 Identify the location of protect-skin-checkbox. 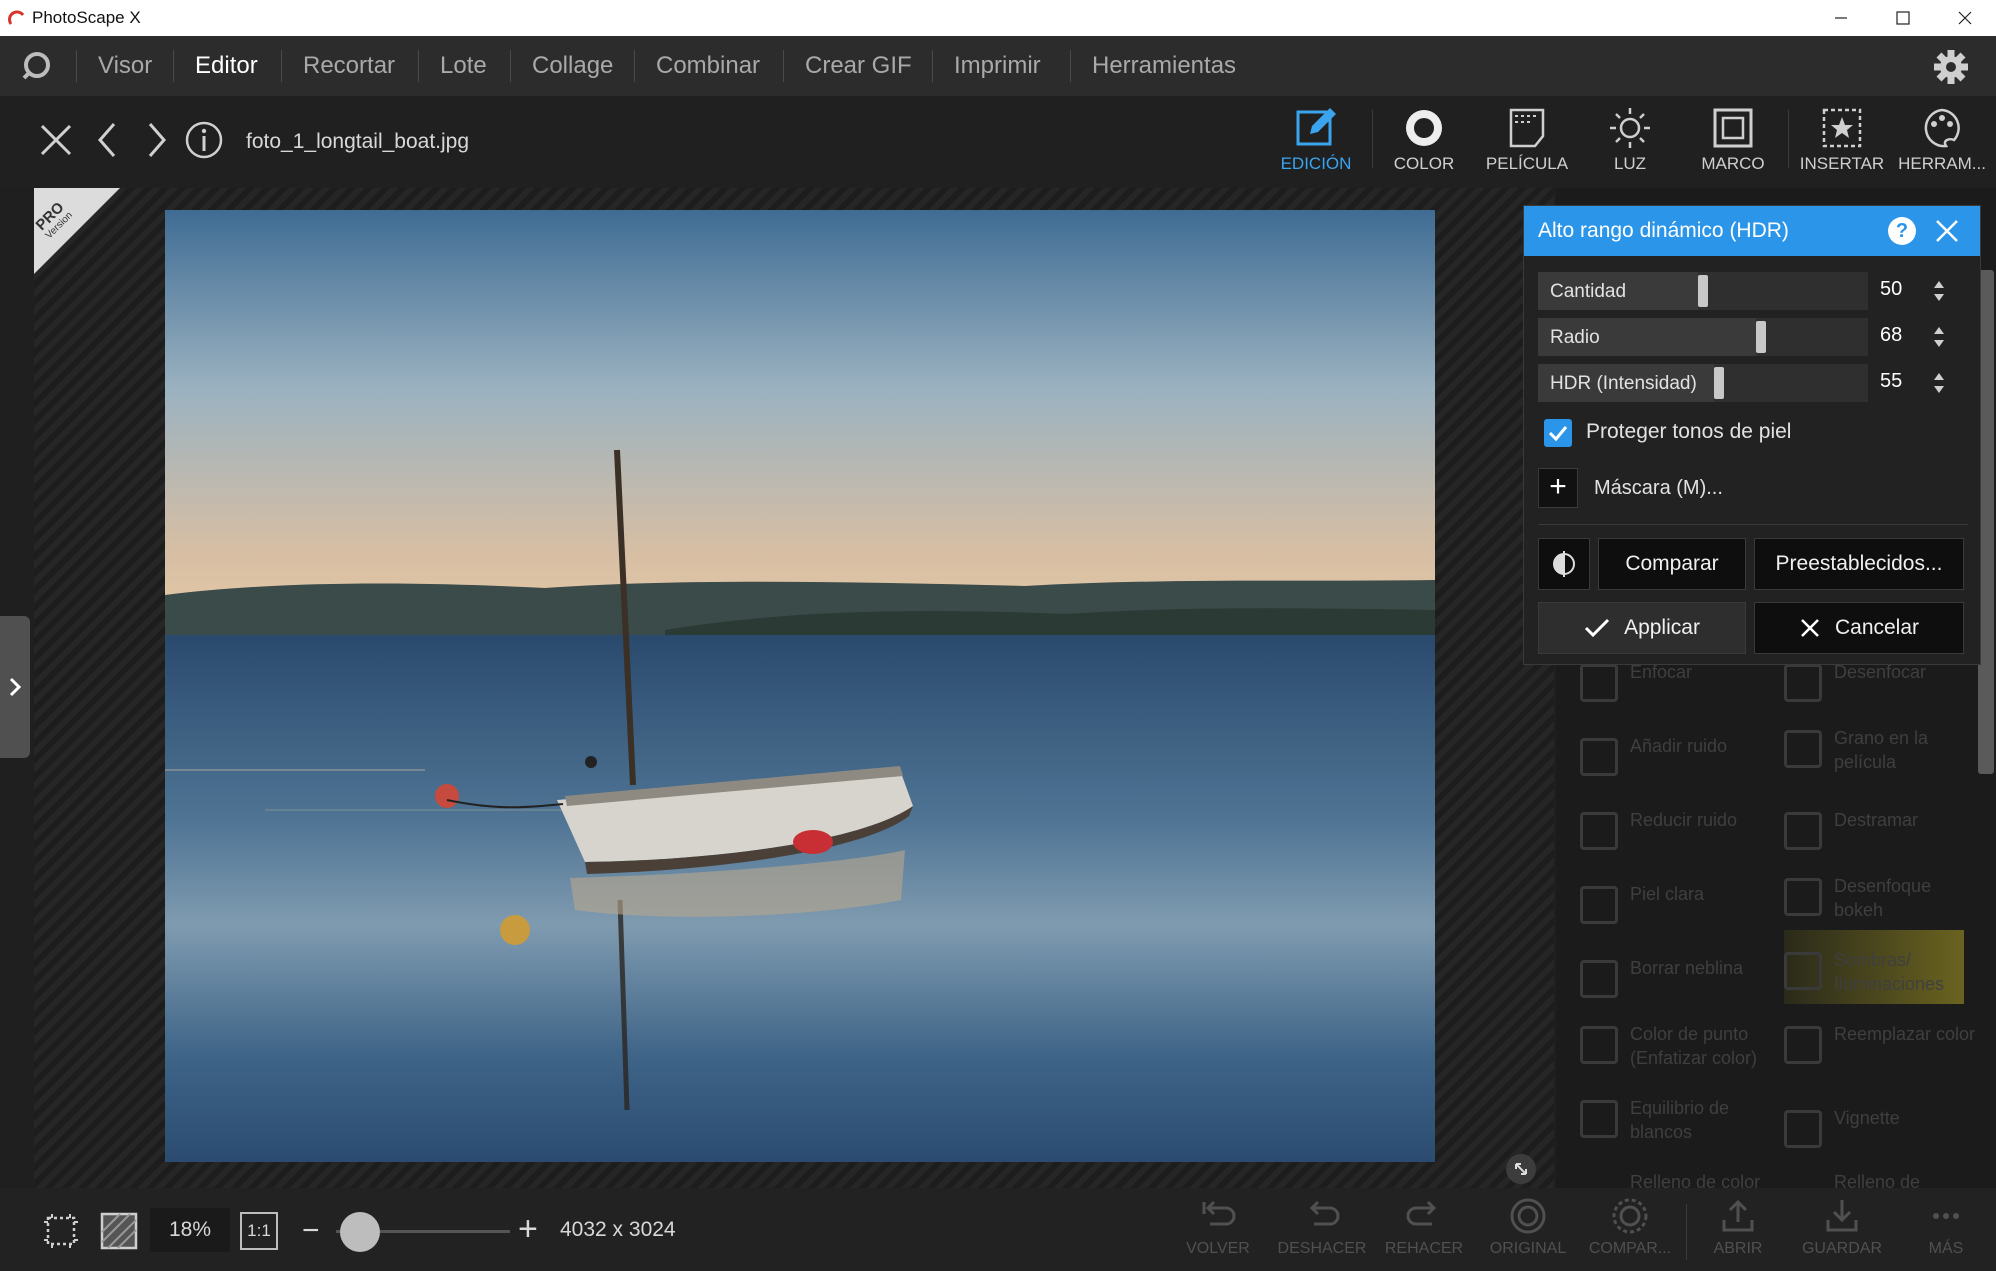
(1558, 433).